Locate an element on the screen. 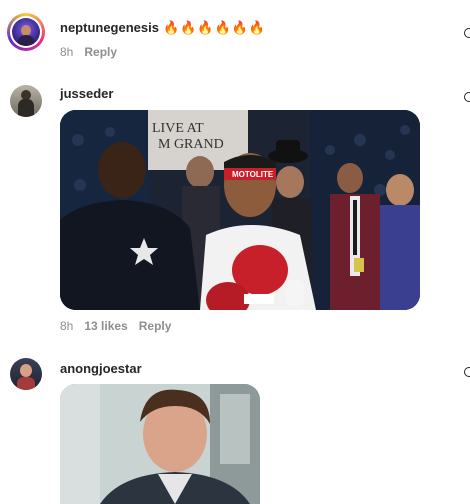 The width and height of the screenshot is (470, 504). username: neptunegenesis is located at coordinates (109, 27).